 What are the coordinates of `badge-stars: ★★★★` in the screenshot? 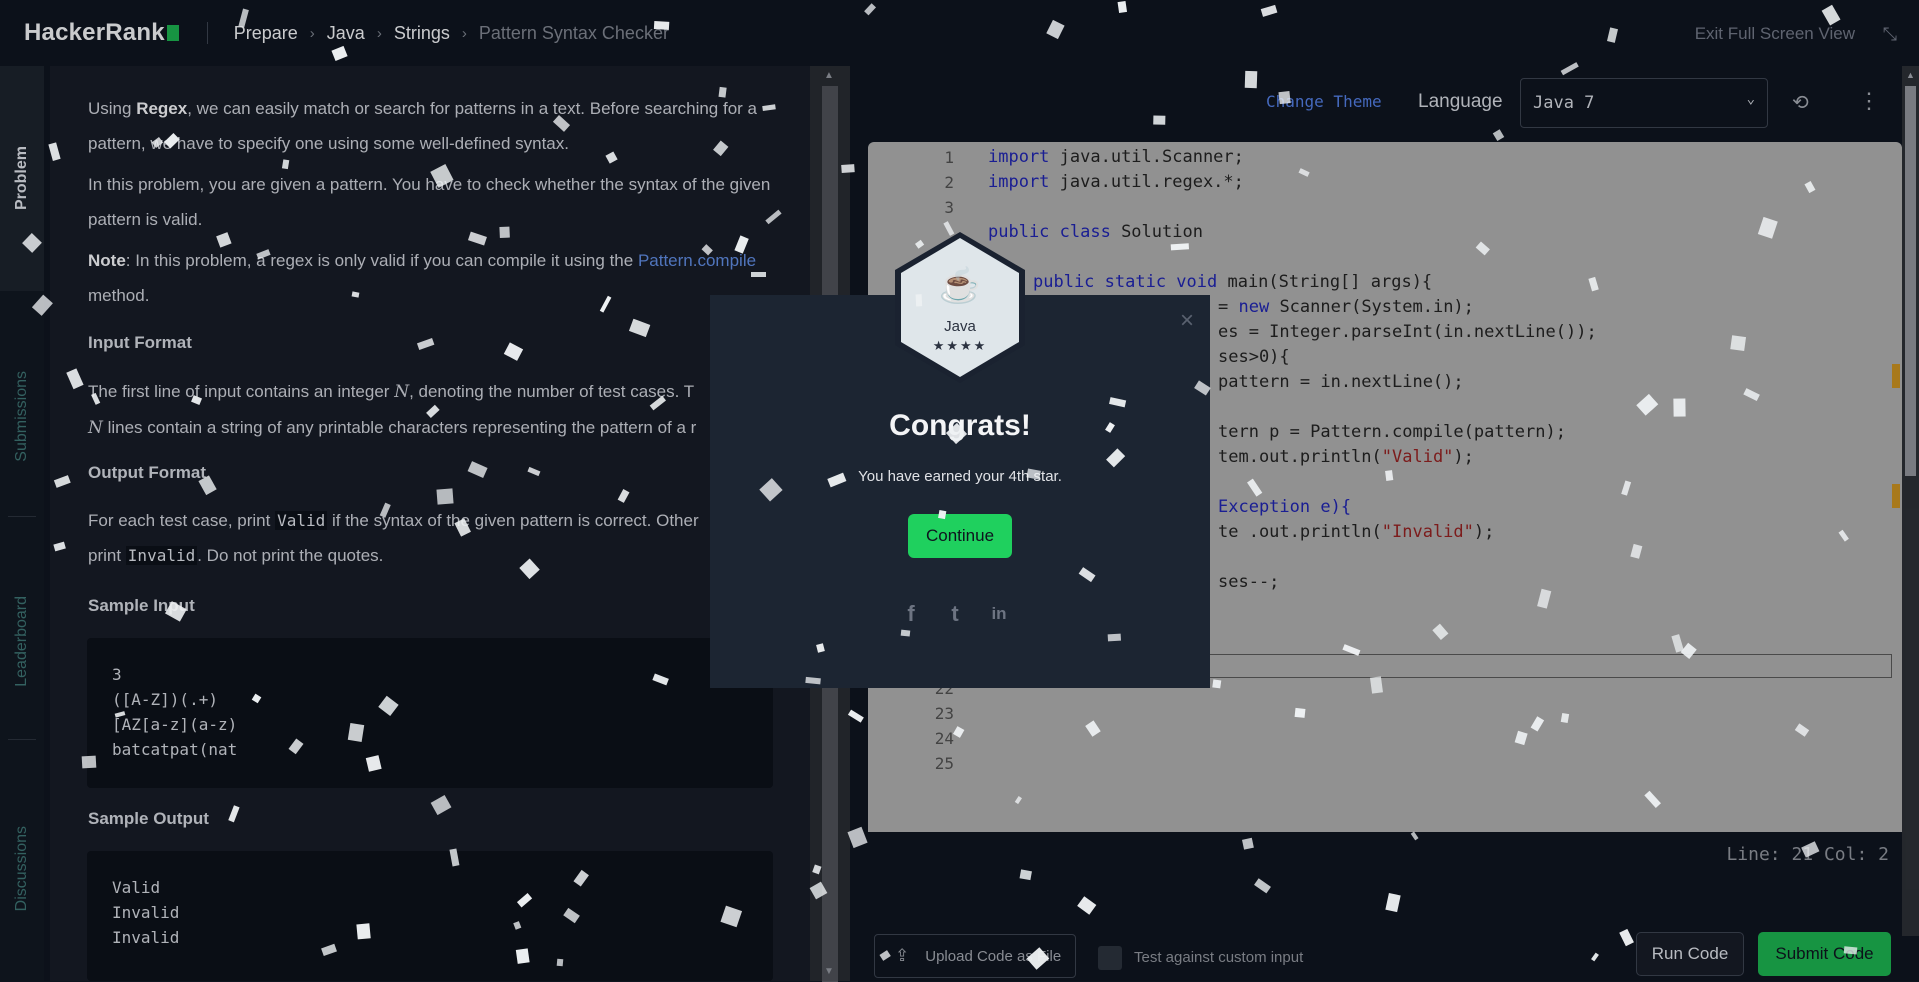 It's located at (960, 345).